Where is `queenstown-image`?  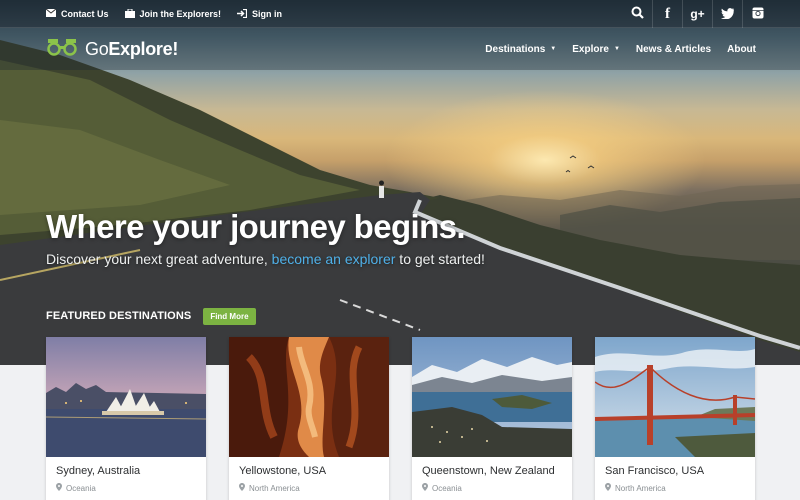
queenstown-image is located at coordinates (492, 397).